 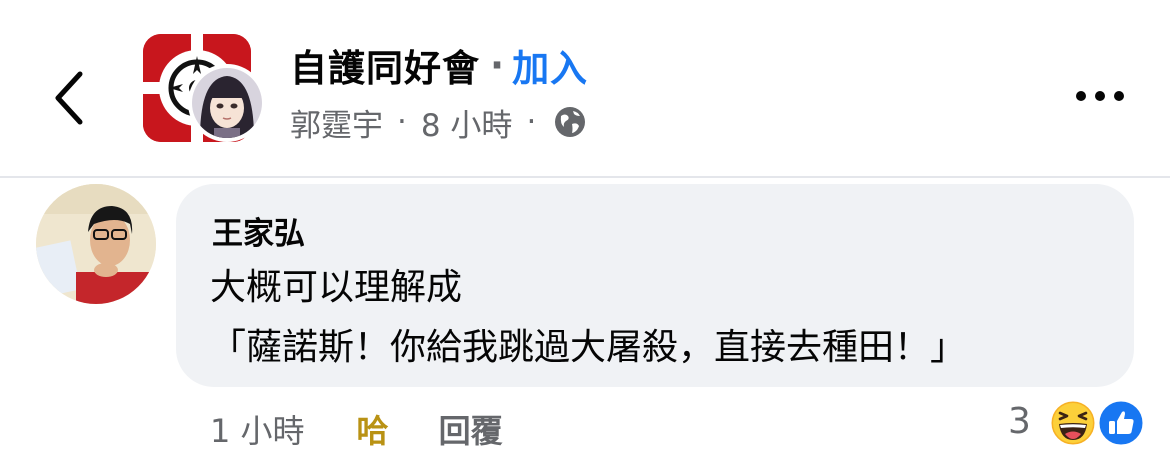 What do you see at coordinates (1121, 423) in the screenshot?
I see `like-icon` at bounding box center [1121, 423].